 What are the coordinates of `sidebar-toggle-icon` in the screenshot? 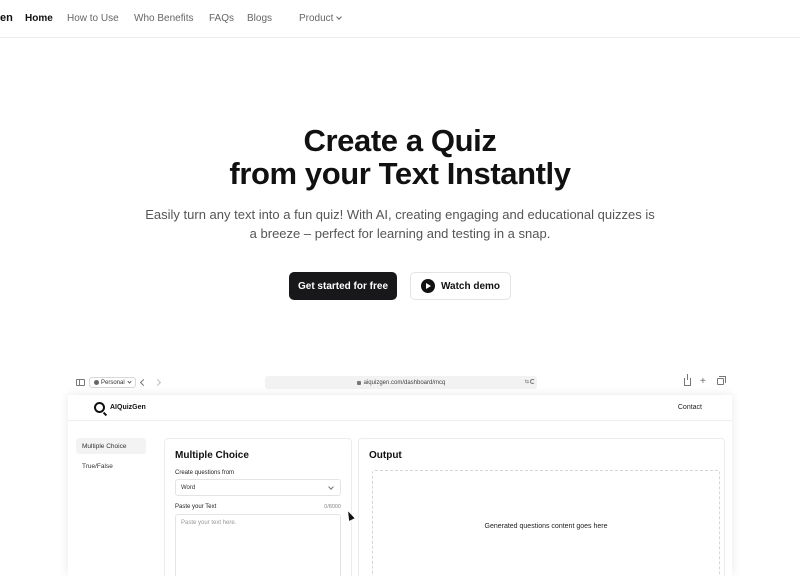 It's located at (80, 382).